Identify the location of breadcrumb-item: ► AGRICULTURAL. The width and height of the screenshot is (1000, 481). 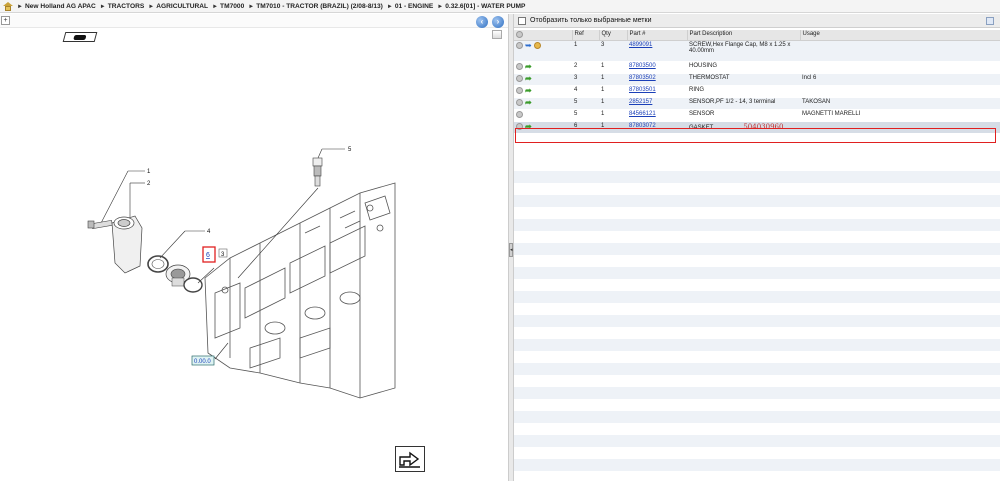
(178, 6).